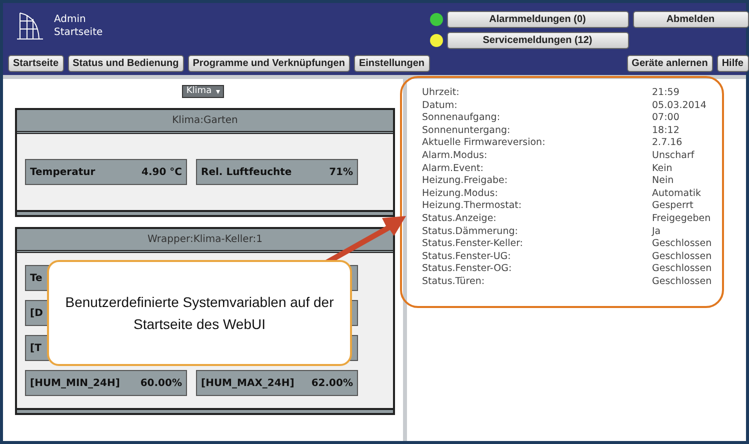 The image size is (749, 444). I want to click on tile-value: 4.90 °C, so click(162, 173).